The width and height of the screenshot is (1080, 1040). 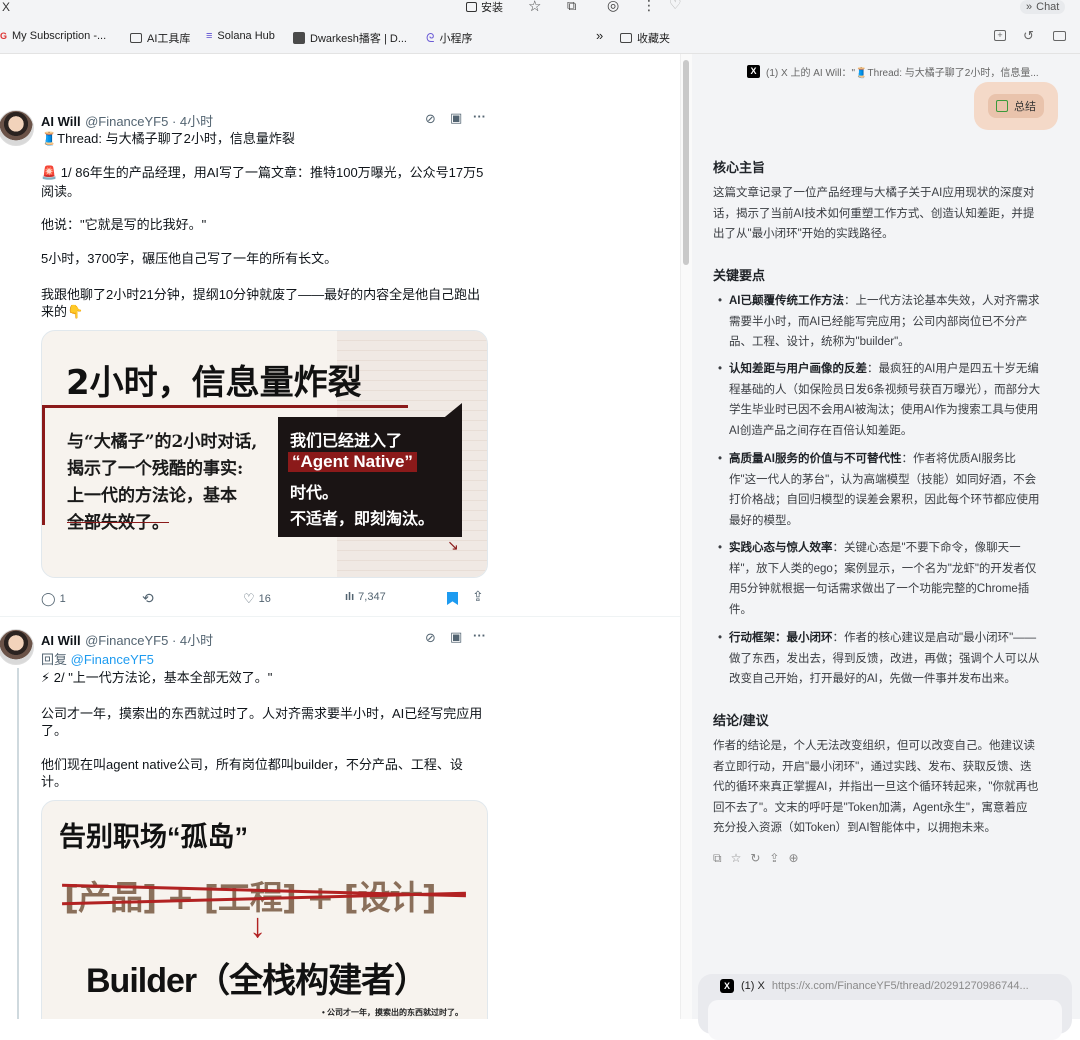 What do you see at coordinates (456, 39) in the screenshot?
I see `bookmark-label: 小程序` at bounding box center [456, 39].